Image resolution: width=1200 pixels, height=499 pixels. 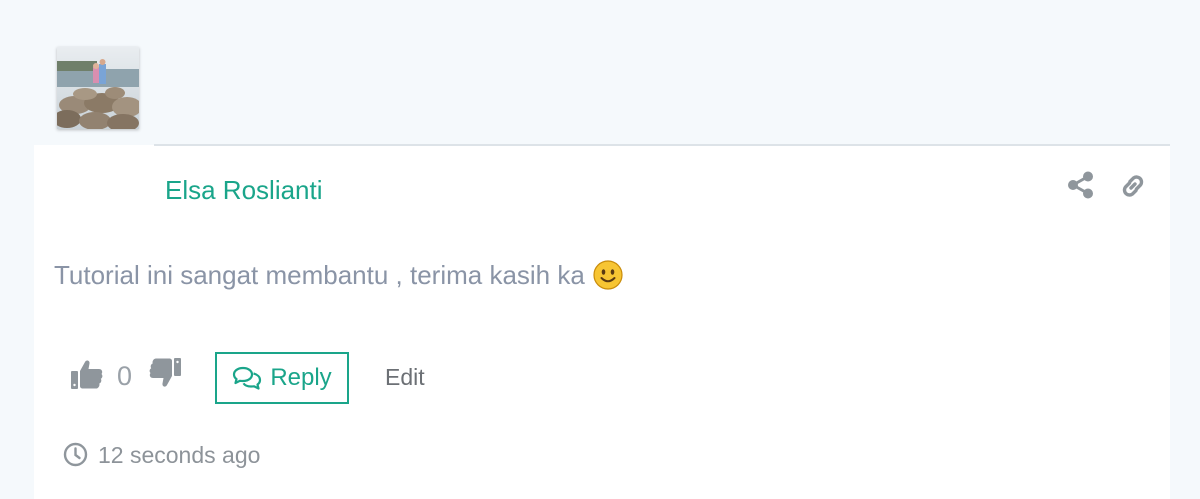 I want to click on clock-icon, so click(x=75, y=454).